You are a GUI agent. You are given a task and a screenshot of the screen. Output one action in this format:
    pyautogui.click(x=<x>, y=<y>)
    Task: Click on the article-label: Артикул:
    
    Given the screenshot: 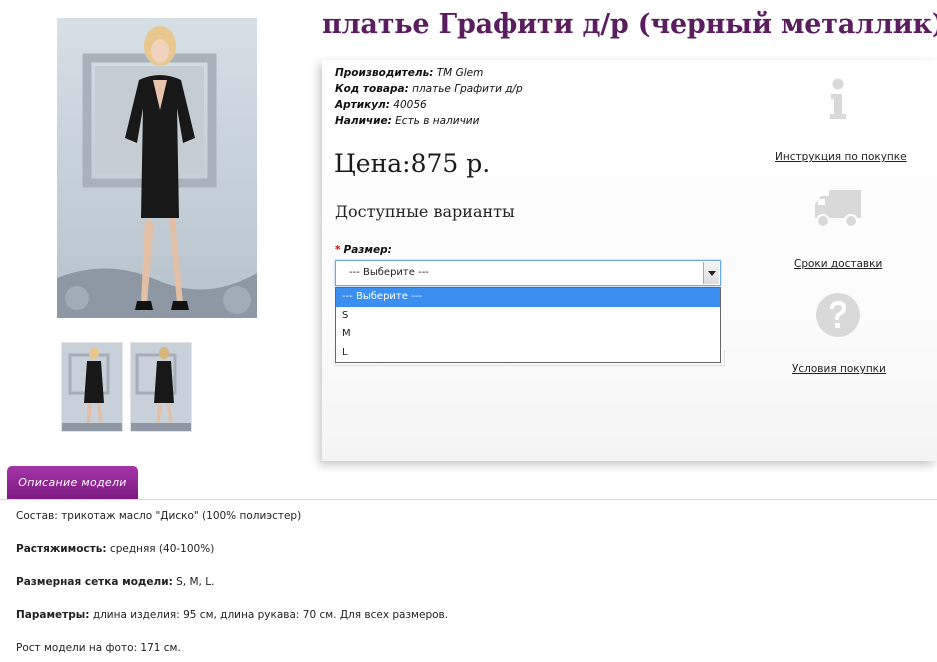 What is the action you would take?
    pyautogui.click(x=362, y=105)
    